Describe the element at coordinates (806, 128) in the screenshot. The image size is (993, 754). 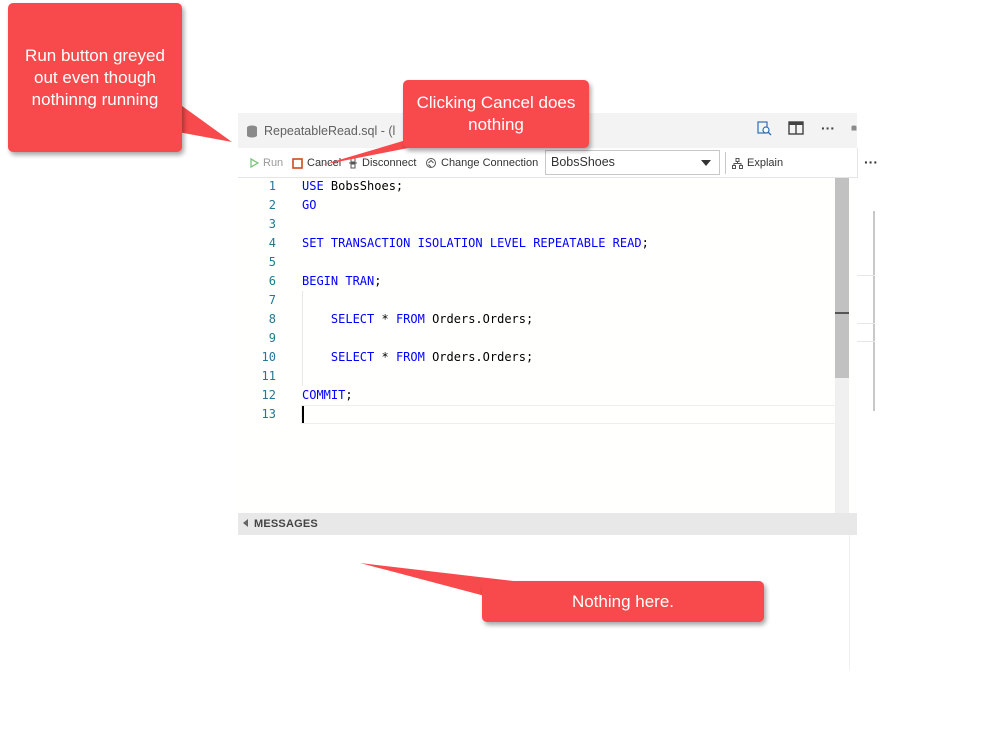
I see `tab-actions: ···` at that location.